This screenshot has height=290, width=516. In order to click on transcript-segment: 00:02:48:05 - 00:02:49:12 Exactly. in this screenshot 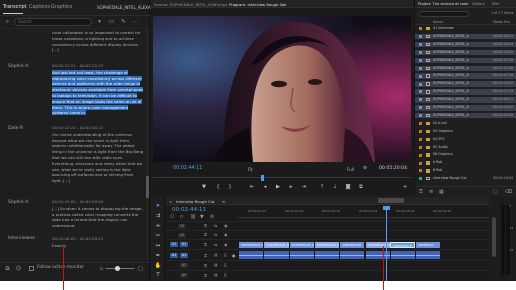, I will do `click(98, 242)`.